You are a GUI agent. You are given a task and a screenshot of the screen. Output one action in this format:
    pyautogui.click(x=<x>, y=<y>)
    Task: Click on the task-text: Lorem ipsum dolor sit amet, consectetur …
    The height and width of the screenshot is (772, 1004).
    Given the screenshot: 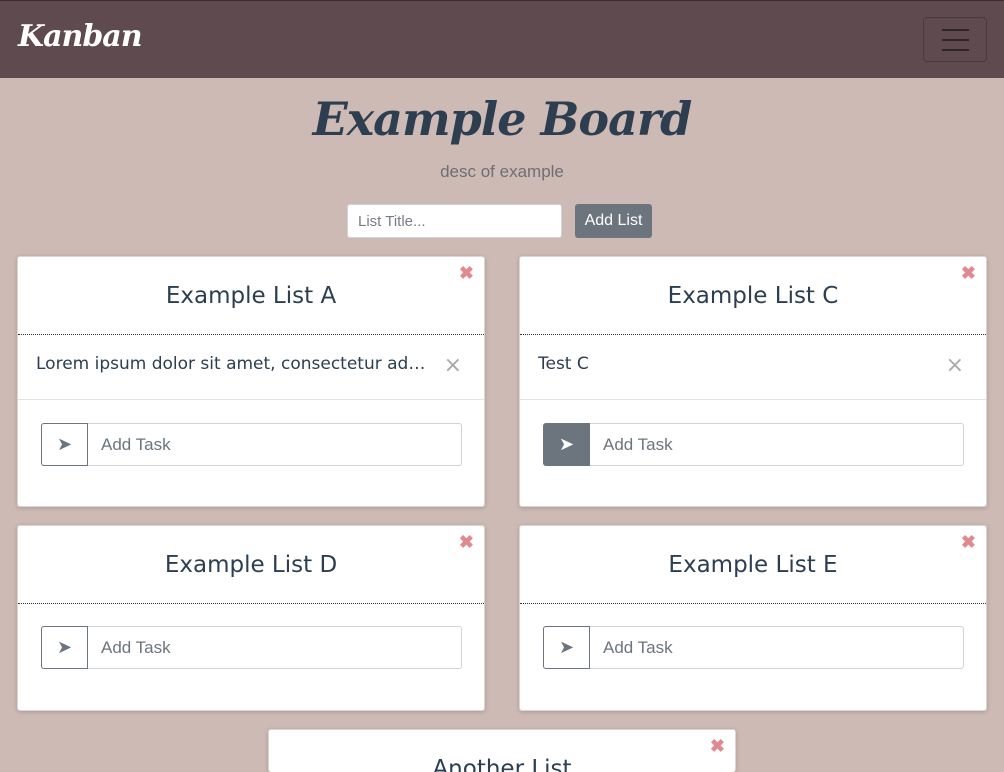 What is the action you would take?
    pyautogui.click(x=231, y=364)
    